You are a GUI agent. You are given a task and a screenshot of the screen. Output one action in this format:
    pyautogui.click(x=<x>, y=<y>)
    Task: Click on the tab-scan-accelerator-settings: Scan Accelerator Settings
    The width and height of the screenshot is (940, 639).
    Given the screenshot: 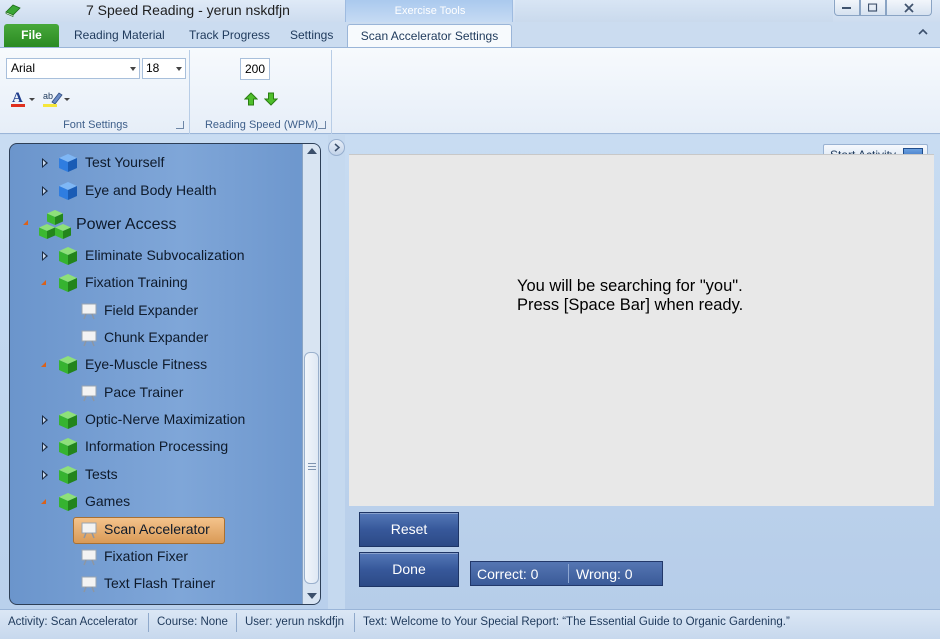 What is the action you would take?
    pyautogui.click(x=429, y=36)
    